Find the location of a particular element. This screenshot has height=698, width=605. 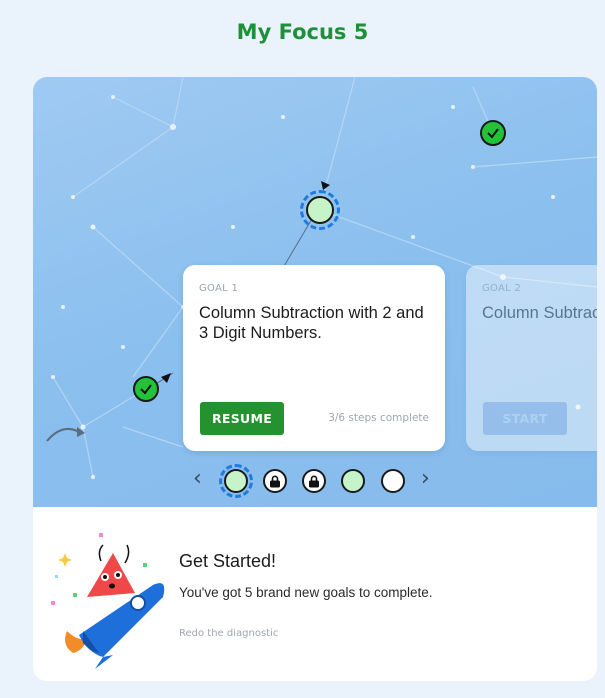

goal-progress: 3/6 steps complete is located at coordinates (378, 418).